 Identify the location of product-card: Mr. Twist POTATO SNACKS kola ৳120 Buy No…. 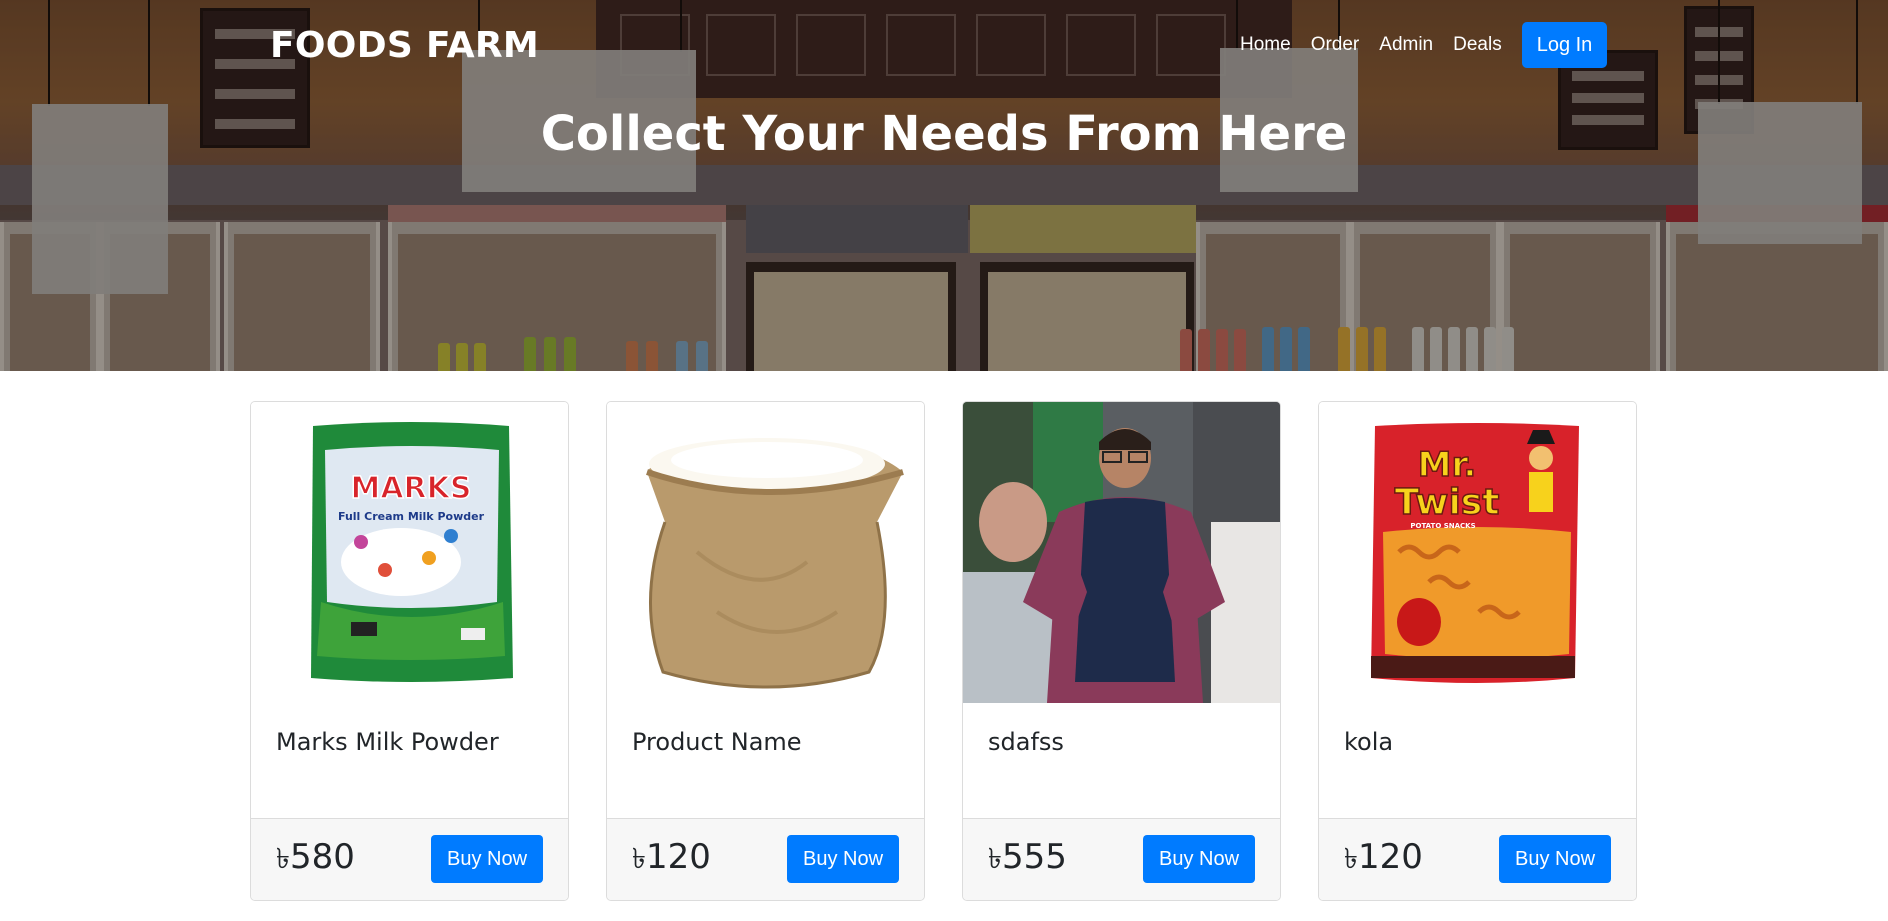
(1477, 651).